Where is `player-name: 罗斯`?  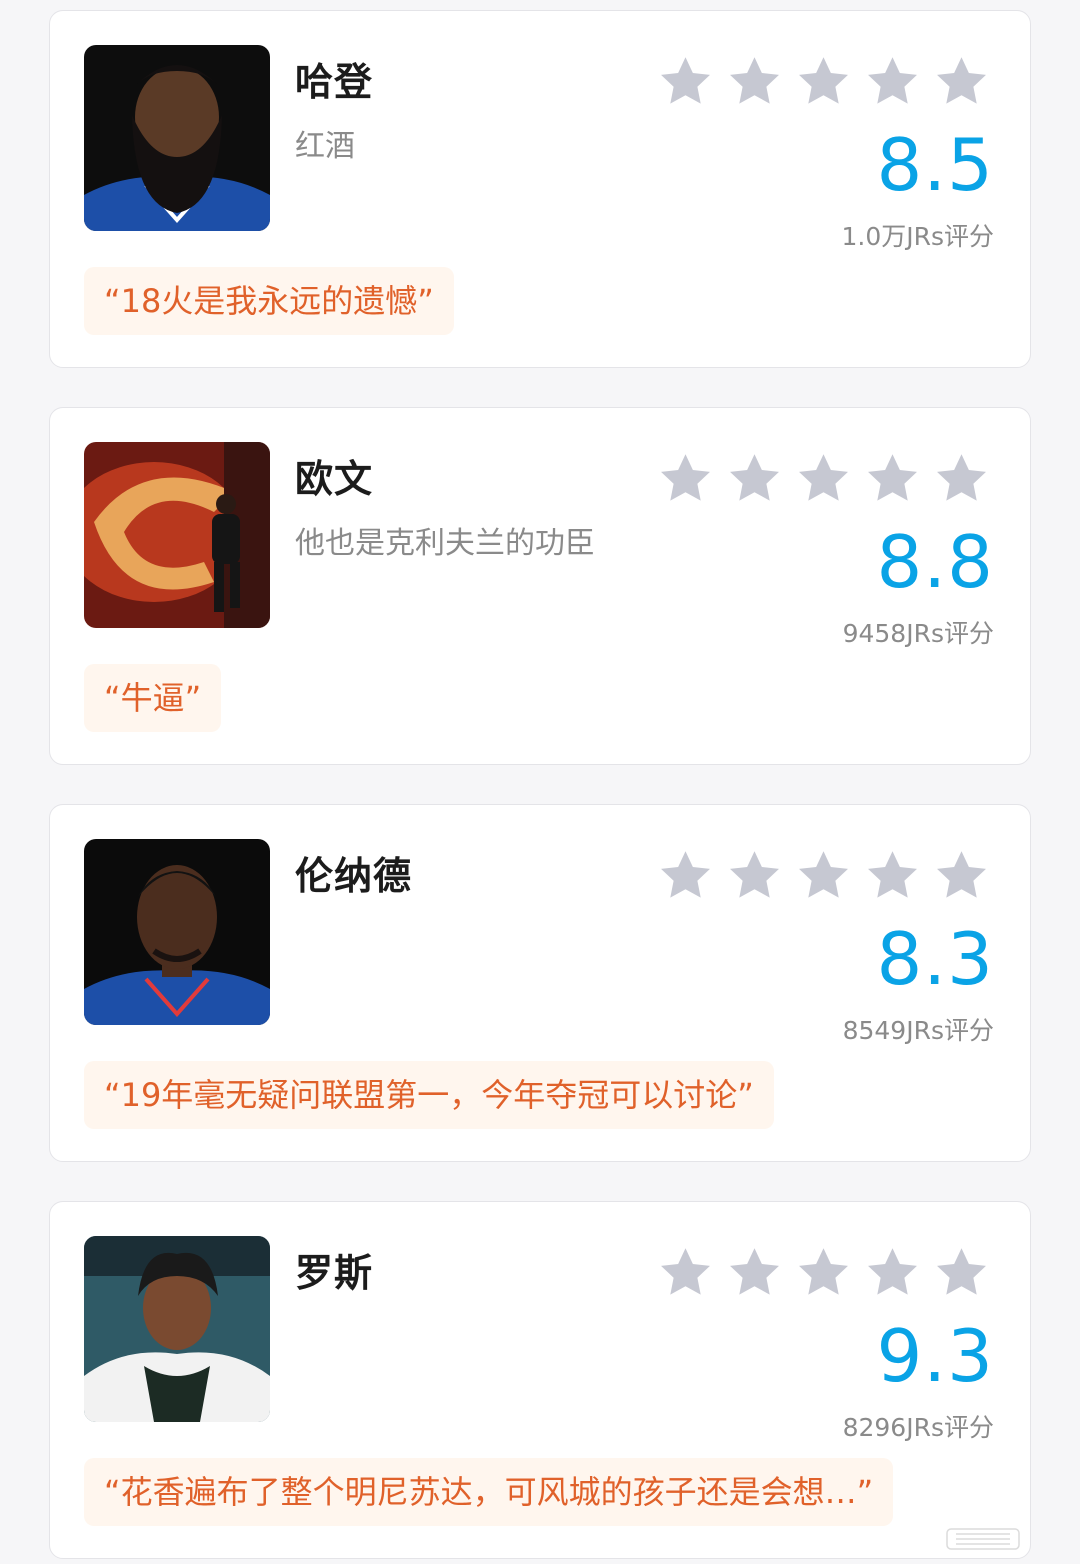
player-name: 罗斯 is located at coordinates (334, 1273).